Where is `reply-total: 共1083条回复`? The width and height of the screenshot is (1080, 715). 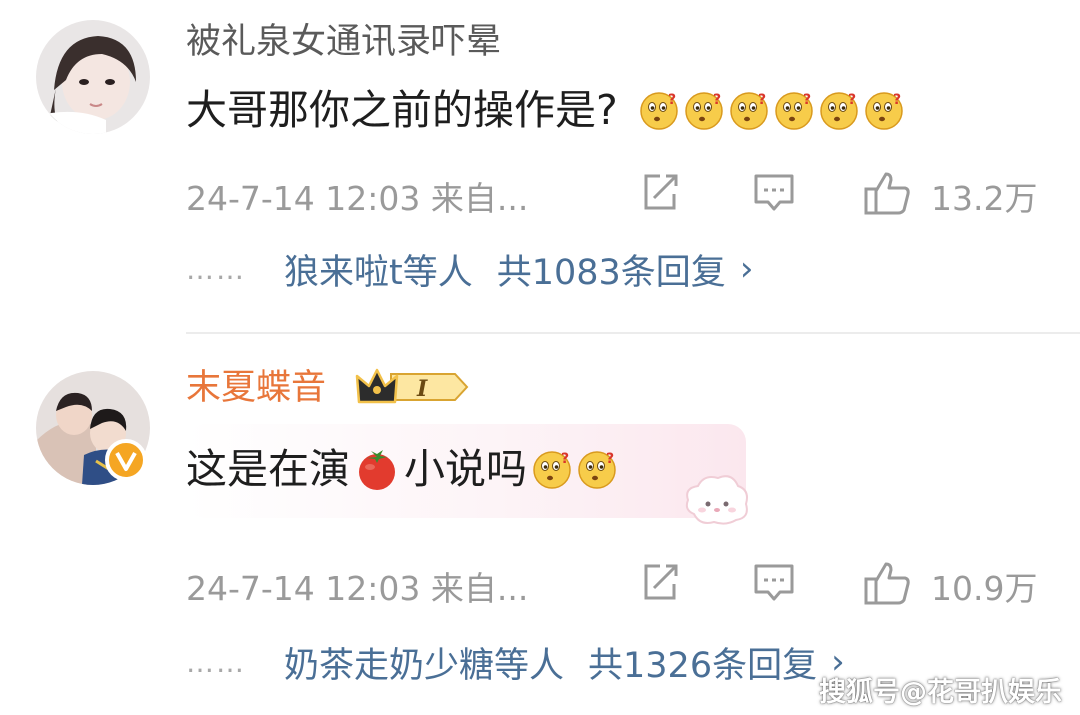 reply-total: 共1083条回复 is located at coordinates (611, 272).